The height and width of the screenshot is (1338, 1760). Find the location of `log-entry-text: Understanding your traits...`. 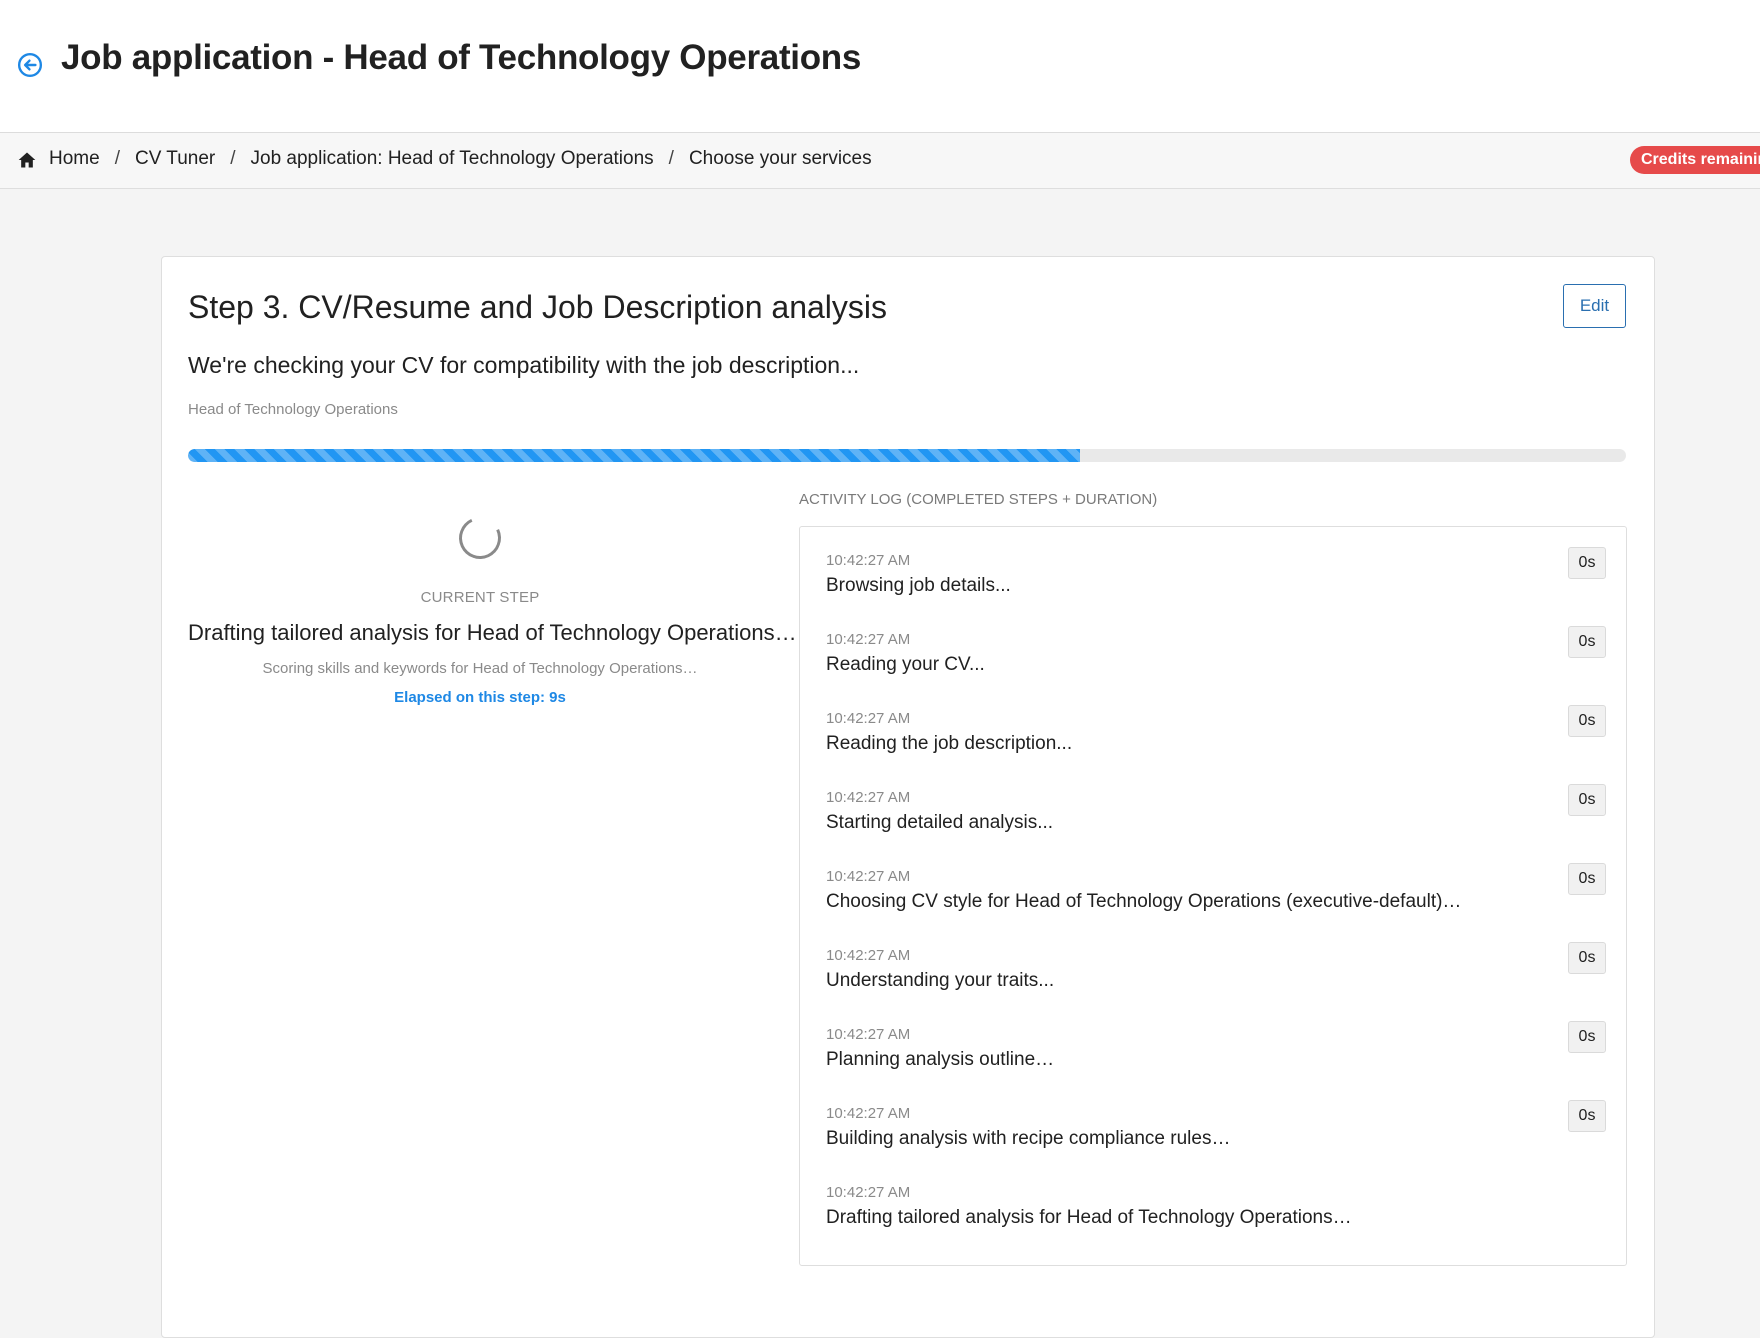

log-entry-text: Understanding your traits... is located at coordinates (940, 980).